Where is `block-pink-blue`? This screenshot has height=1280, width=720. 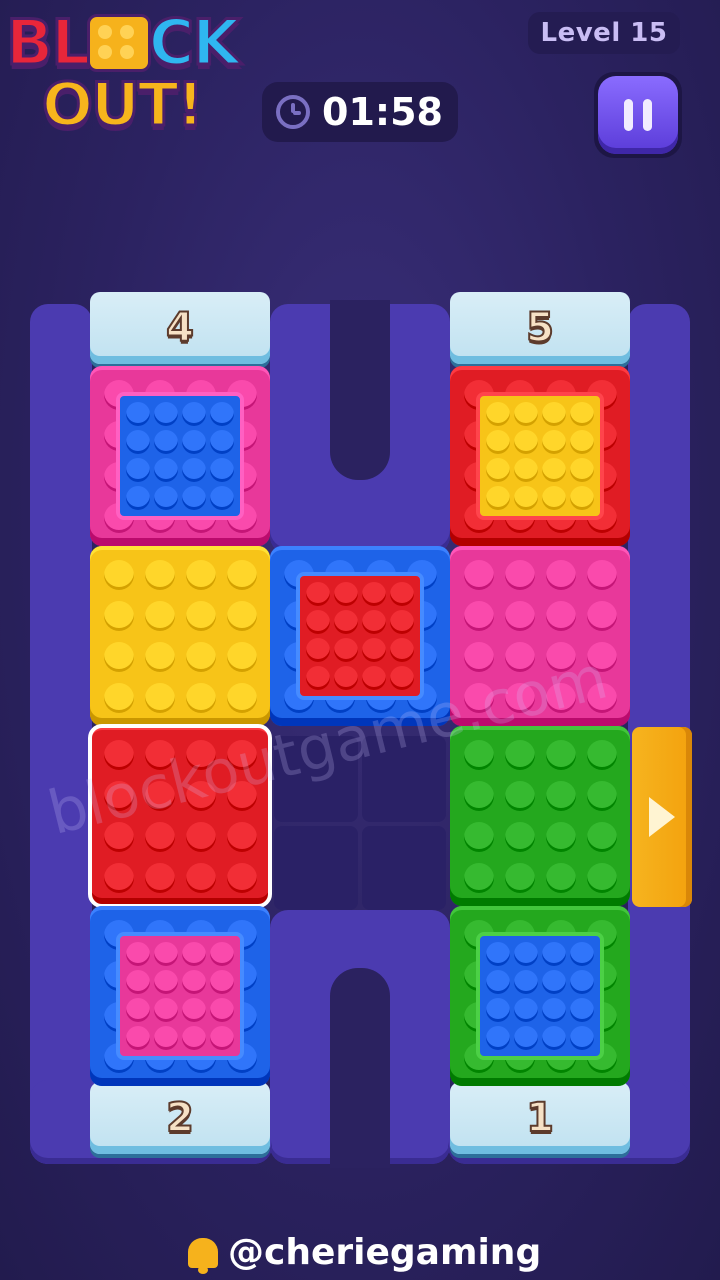 block-pink-blue is located at coordinates (180, 456).